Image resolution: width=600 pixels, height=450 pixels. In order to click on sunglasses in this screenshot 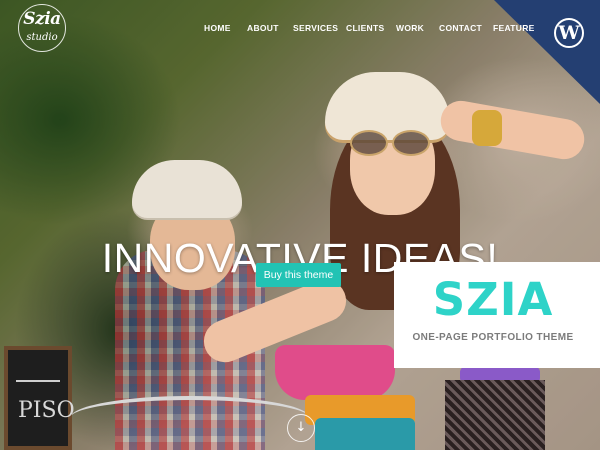, I will do `click(390, 143)`.